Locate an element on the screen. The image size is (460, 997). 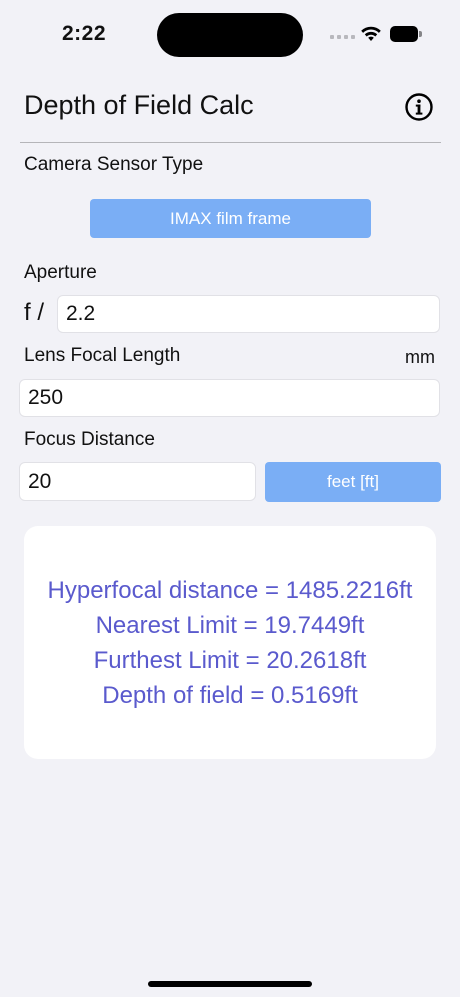
furthest-limit-result: Furthest Limit = 20.2618ft is located at coordinates (230, 660).